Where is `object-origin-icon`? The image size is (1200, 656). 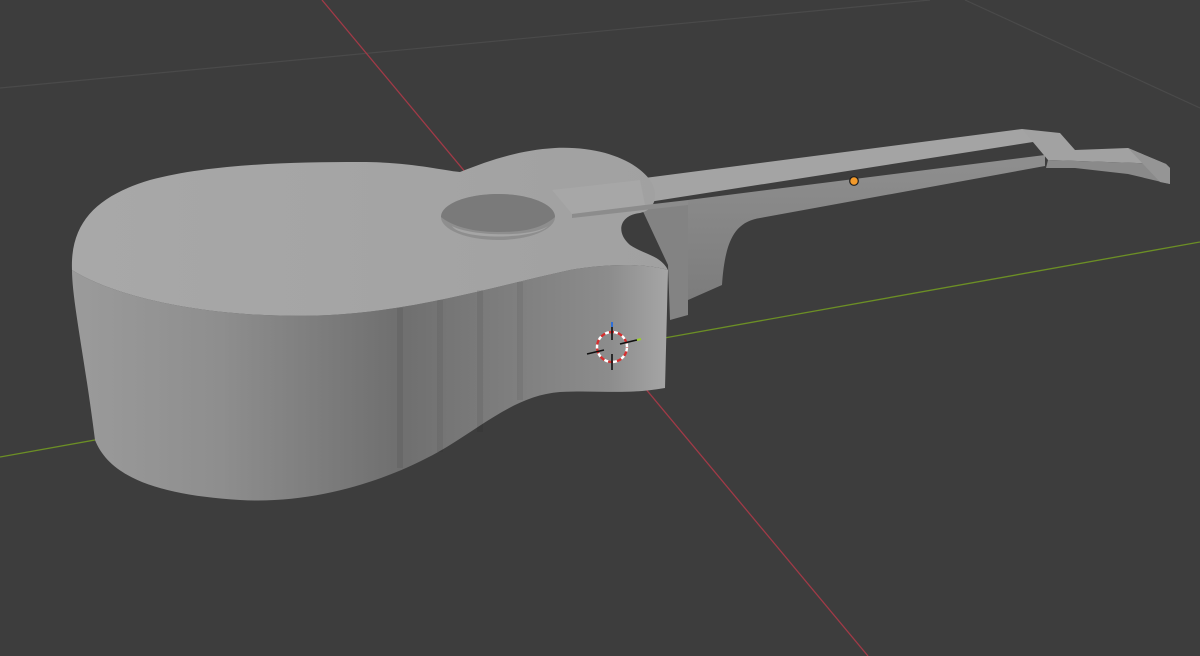
object-origin-icon is located at coordinates (854, 181).